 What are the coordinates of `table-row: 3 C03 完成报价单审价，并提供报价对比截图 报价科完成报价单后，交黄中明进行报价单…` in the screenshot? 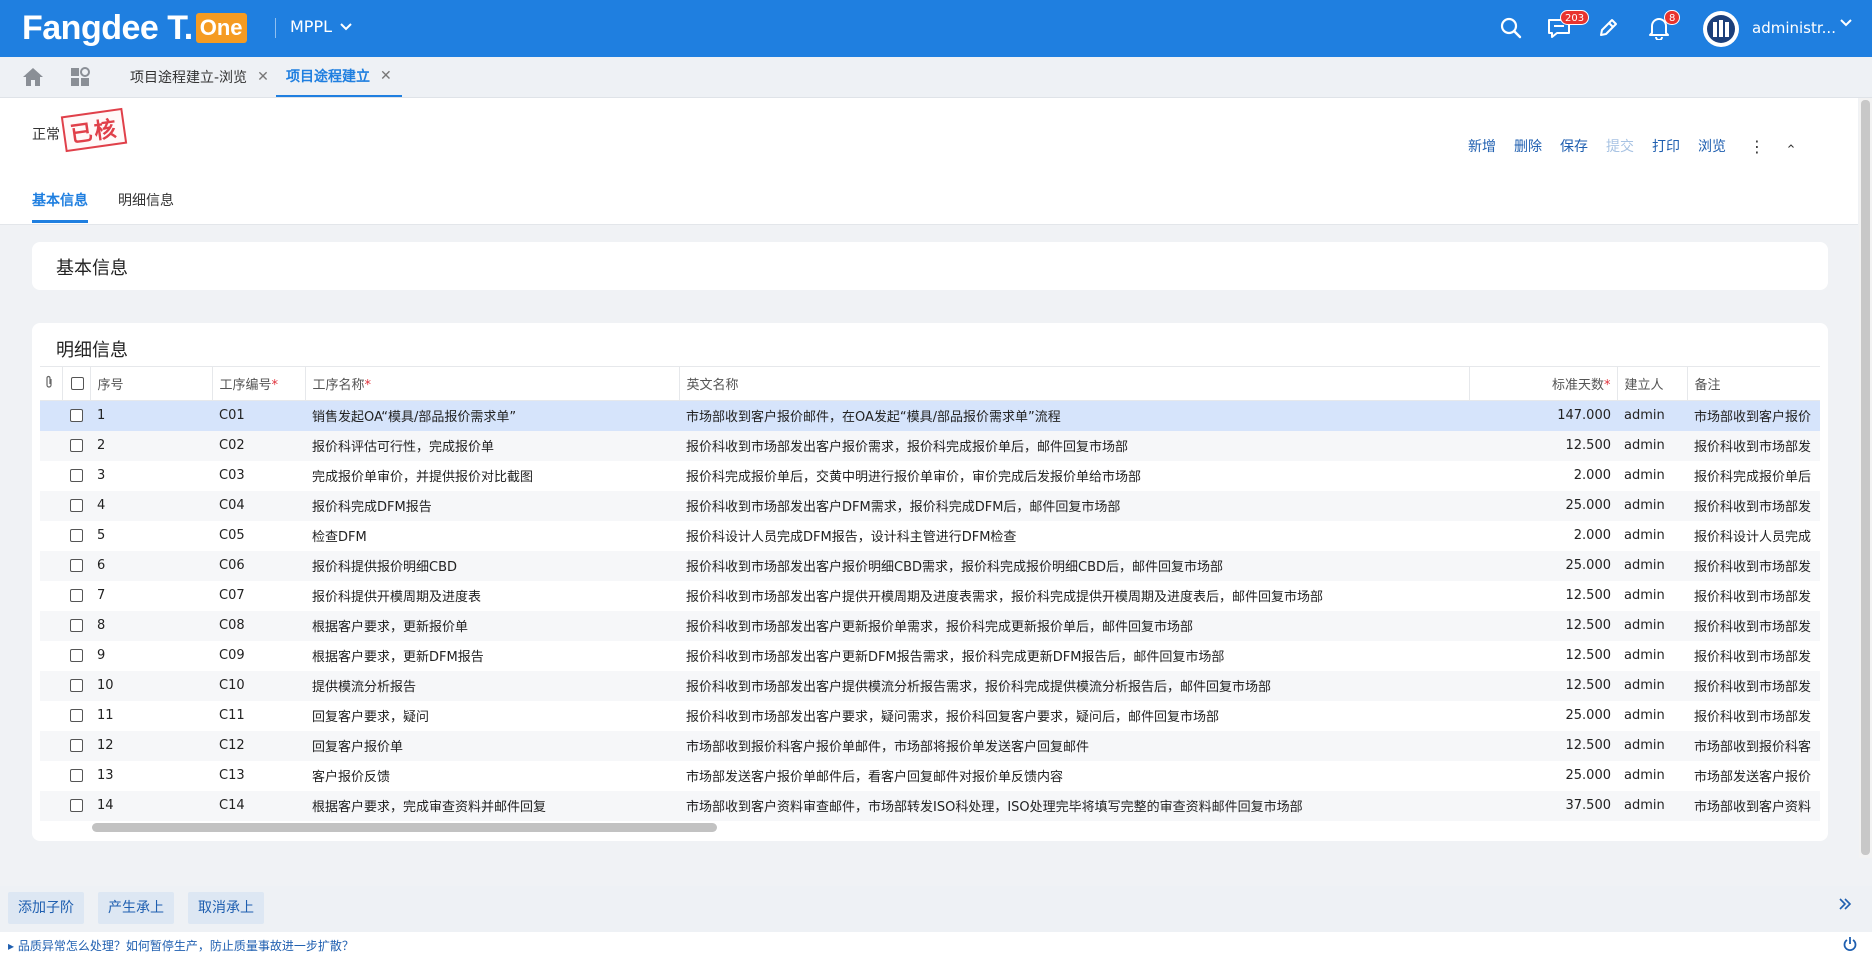 It's located at (930, 476).